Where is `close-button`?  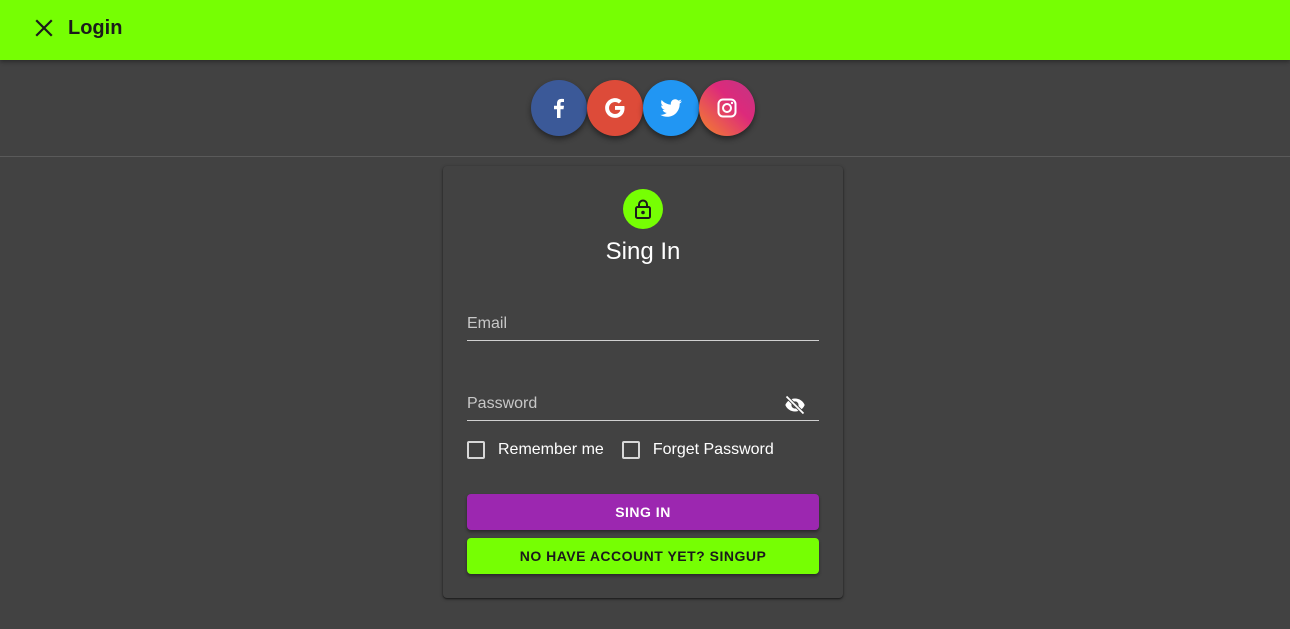
close-button is located at coordinates (44, 28).